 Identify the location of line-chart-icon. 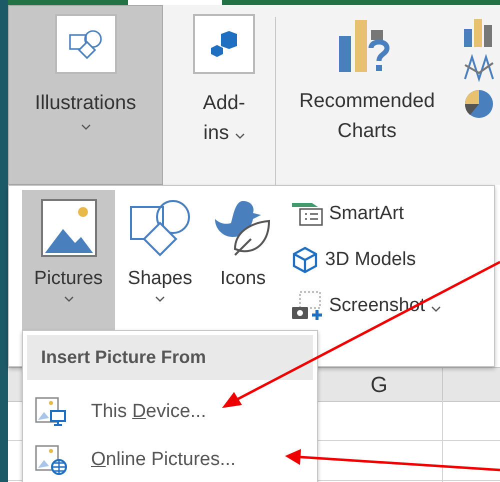
(479, 68).